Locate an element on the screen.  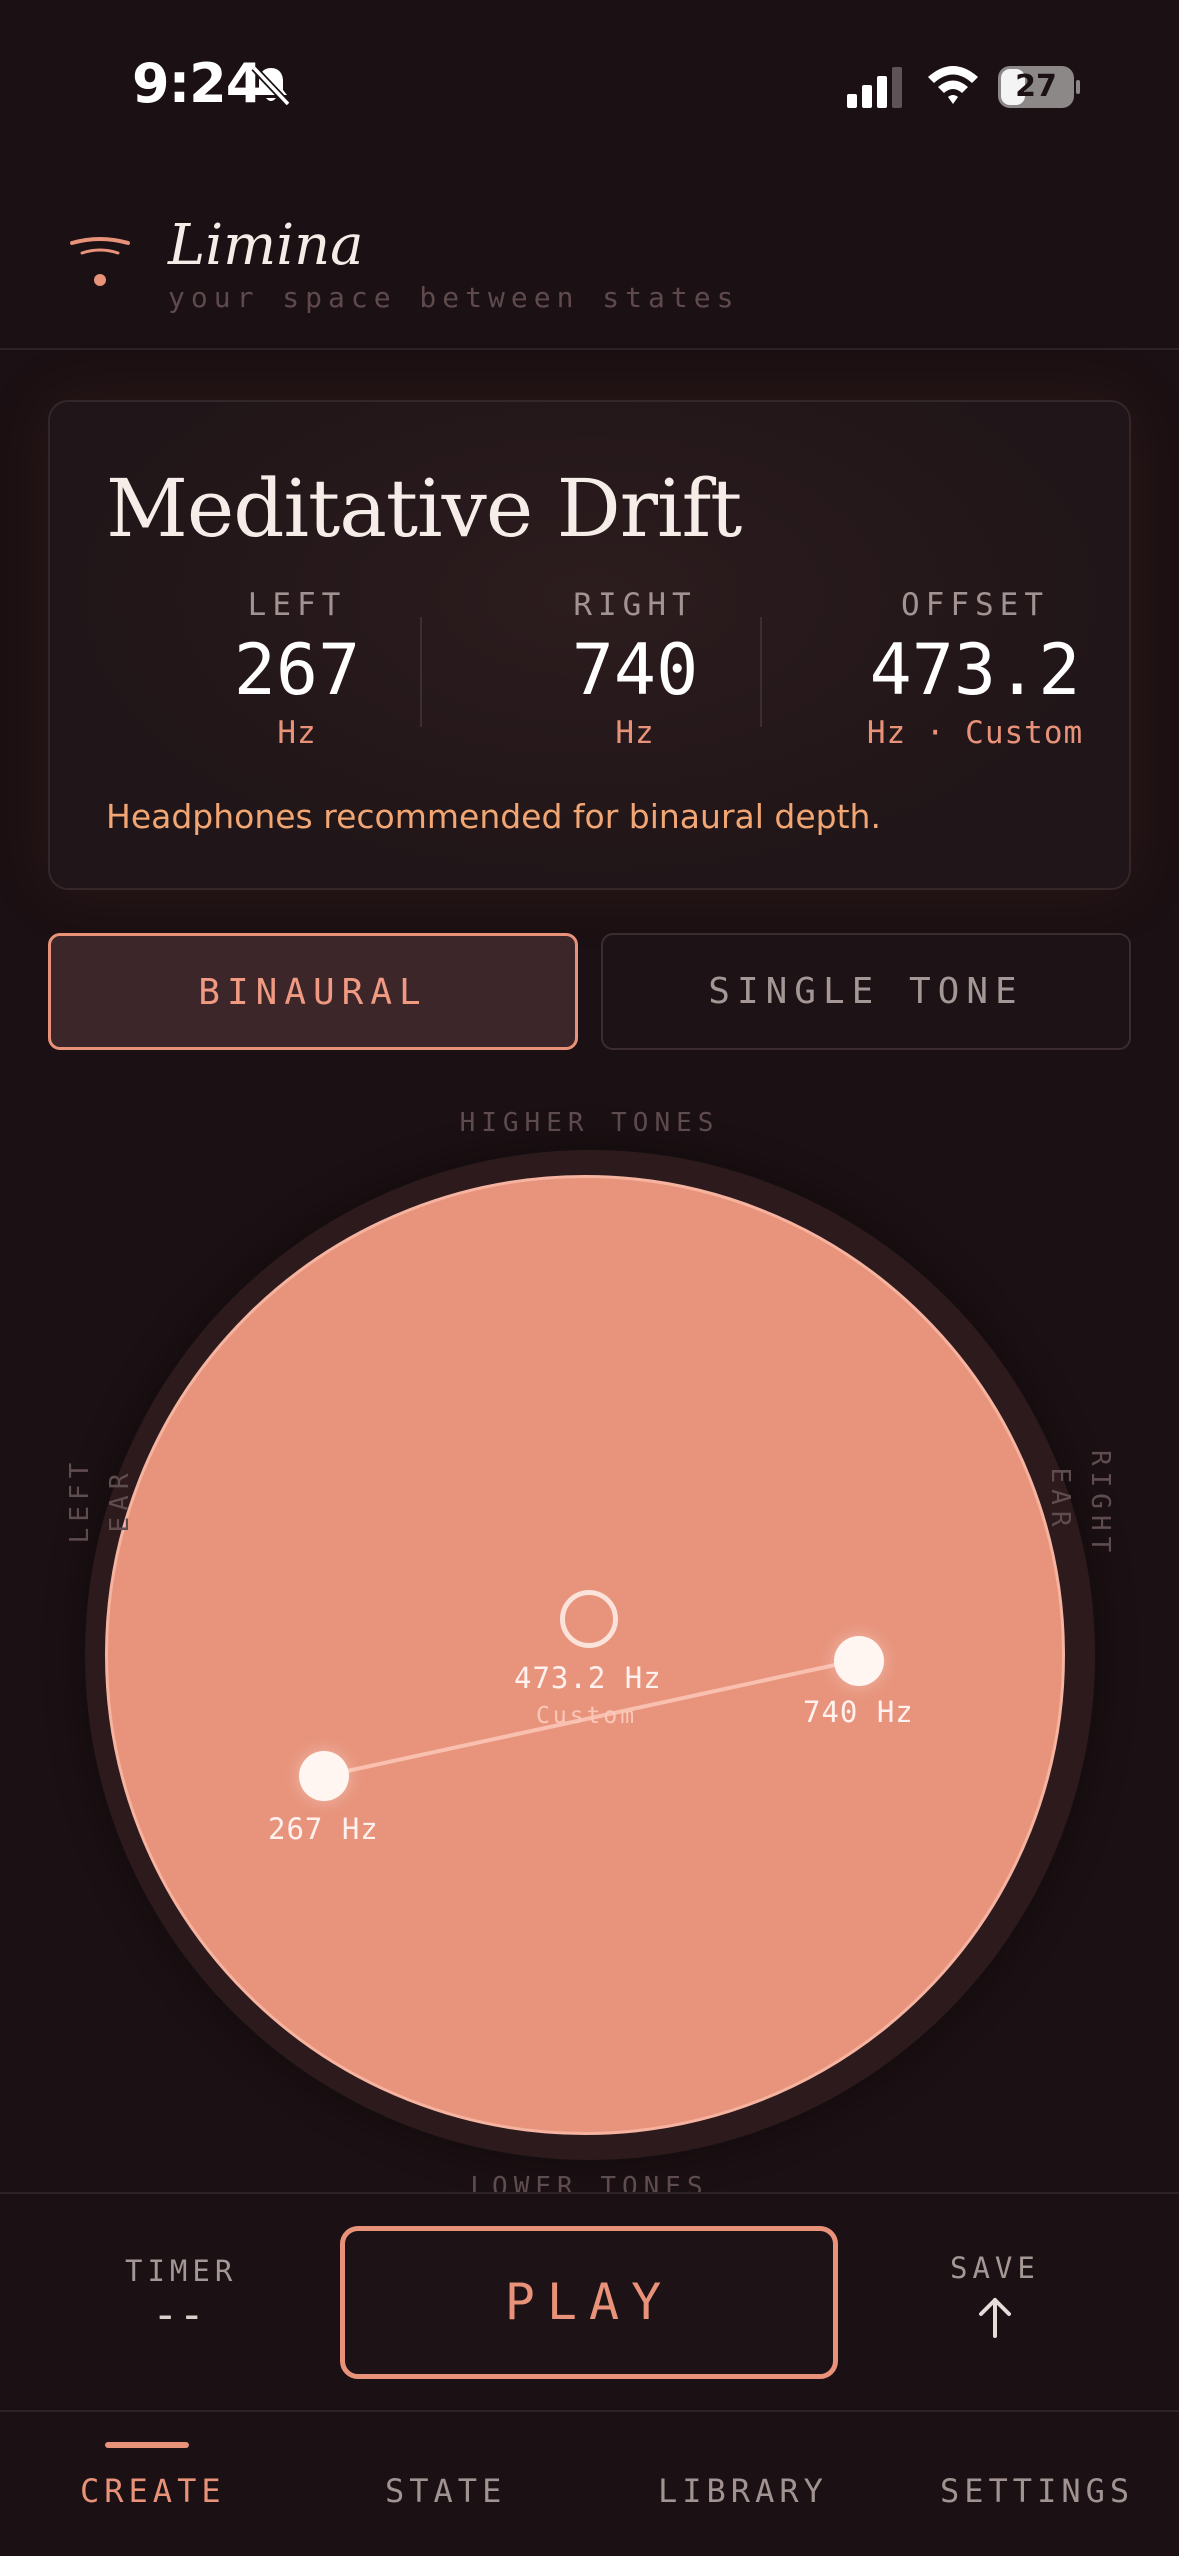
wifi-icon is located at coordinates (953, 85).